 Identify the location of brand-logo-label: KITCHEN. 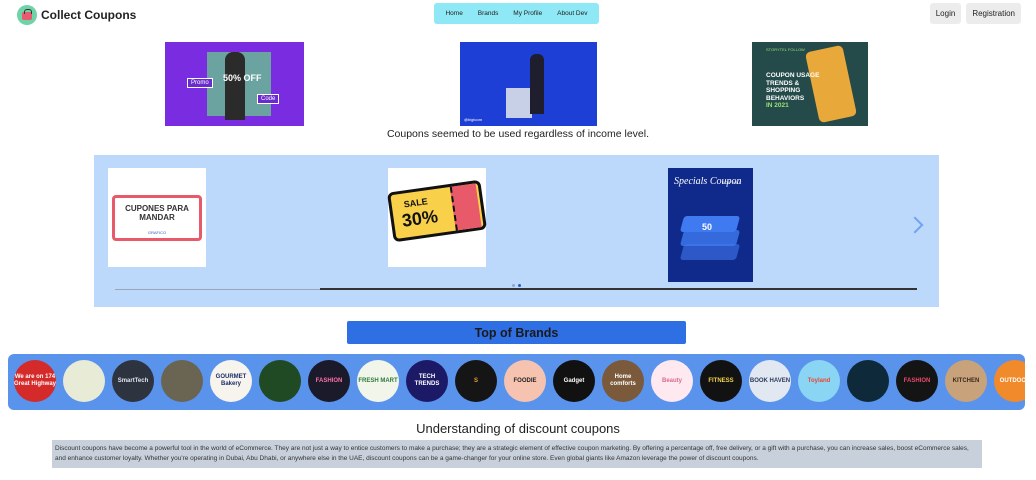
(966, 380).